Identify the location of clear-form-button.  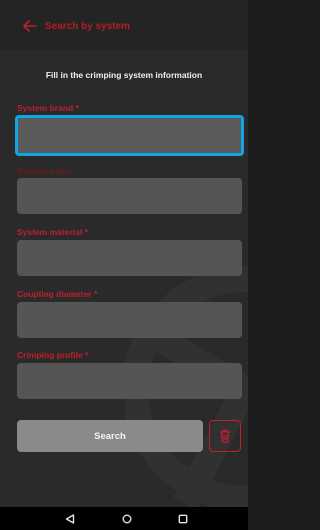
(225, 436).